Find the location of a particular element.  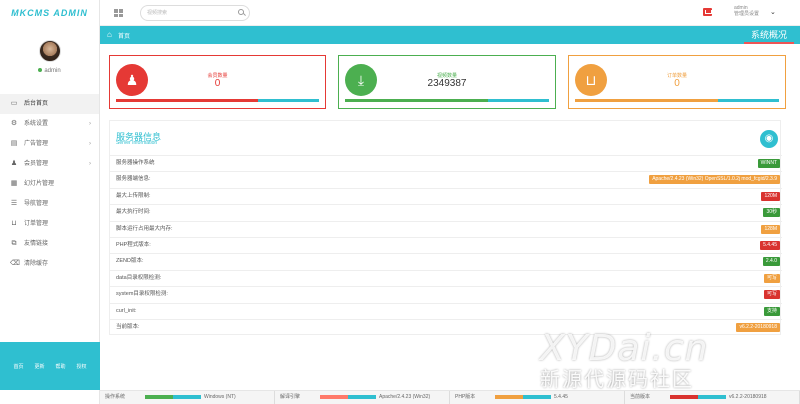

sidebar-item-label: 友情链接 is located at coordinates (36, 244).